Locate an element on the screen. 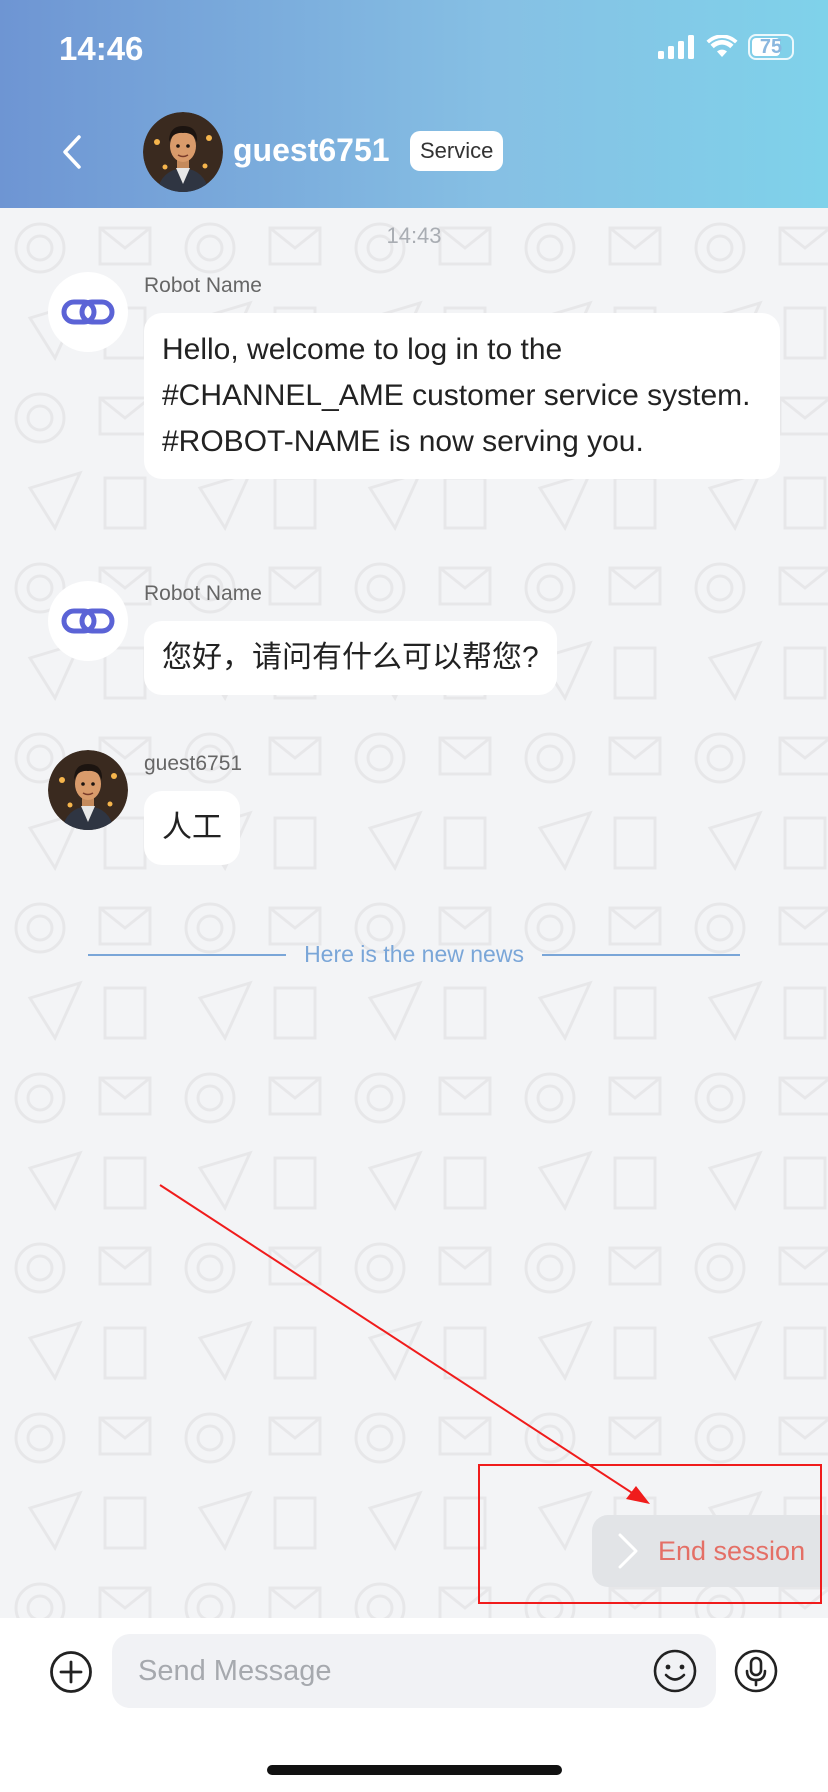 This screenshot has width=828, height=1792. smile-icon is located at coordinates (675, 1671).